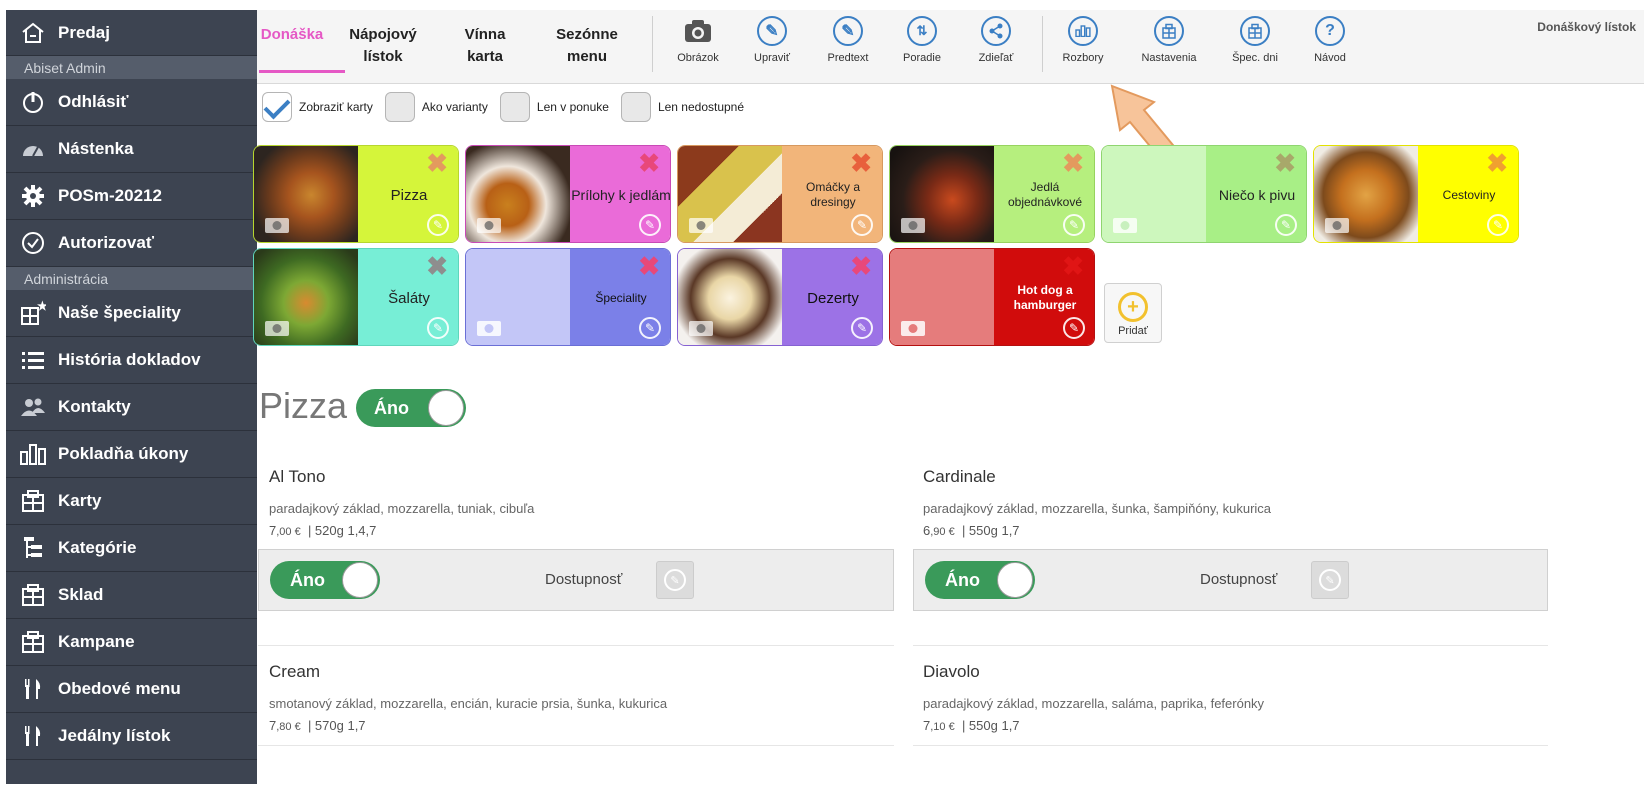  I want to click on category-card-pizza: Pizza ✖ ✎, so click(356, 194).